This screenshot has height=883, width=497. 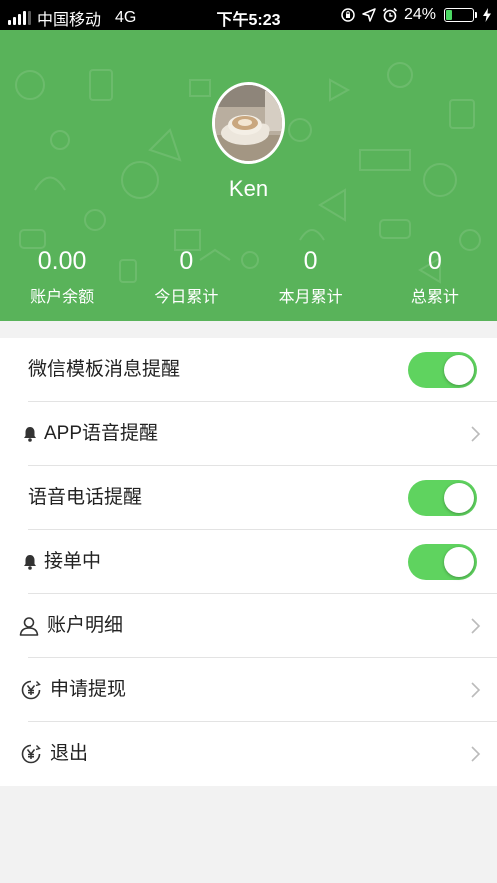 What do you see at coordinates (73, 561) in the screenshot?
I see `row-label: 接单中` at bounding box center [73, 561].